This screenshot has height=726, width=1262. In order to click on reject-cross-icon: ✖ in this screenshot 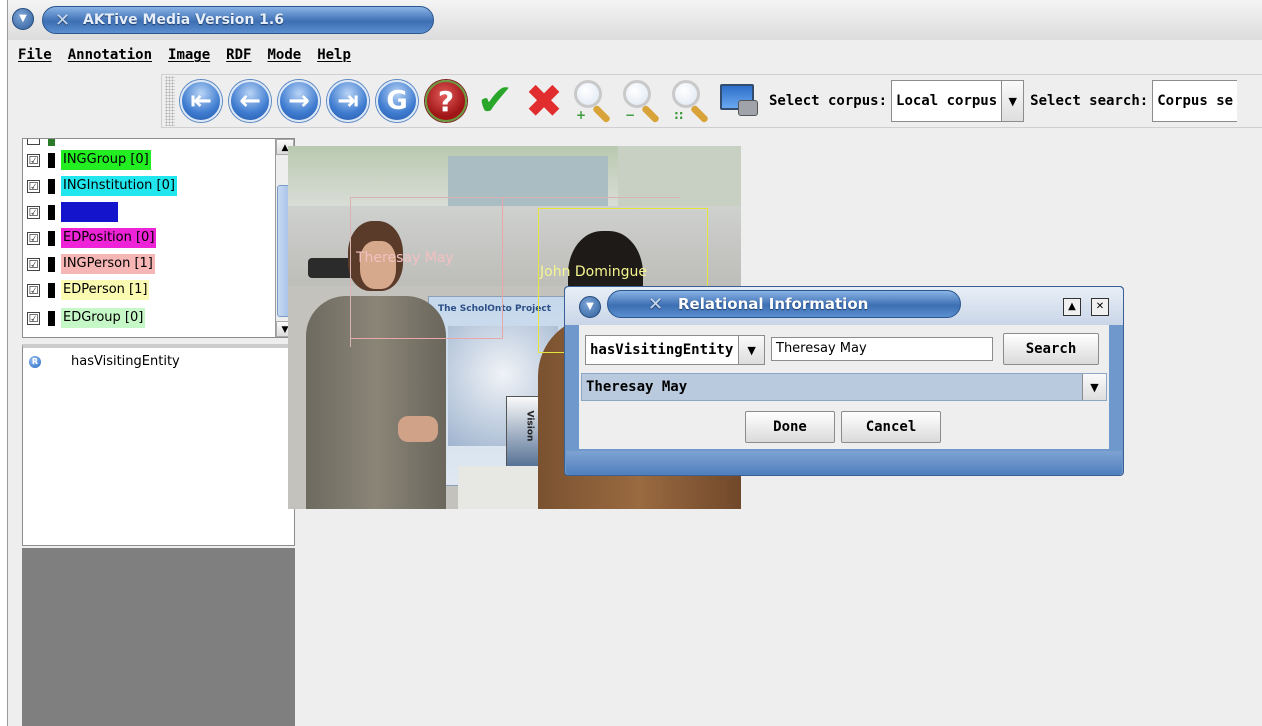, I will do `click(544, 101)`.